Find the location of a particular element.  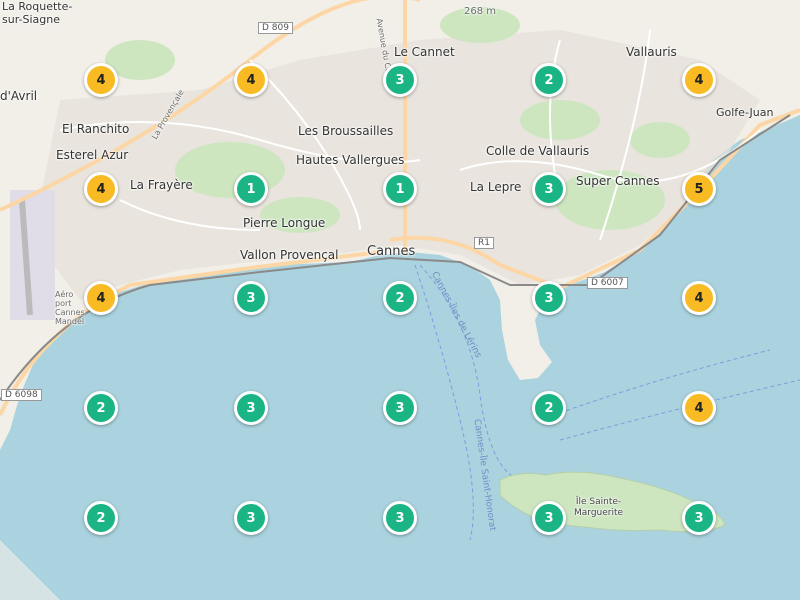

airport-area is located at coordinates (32, 255).